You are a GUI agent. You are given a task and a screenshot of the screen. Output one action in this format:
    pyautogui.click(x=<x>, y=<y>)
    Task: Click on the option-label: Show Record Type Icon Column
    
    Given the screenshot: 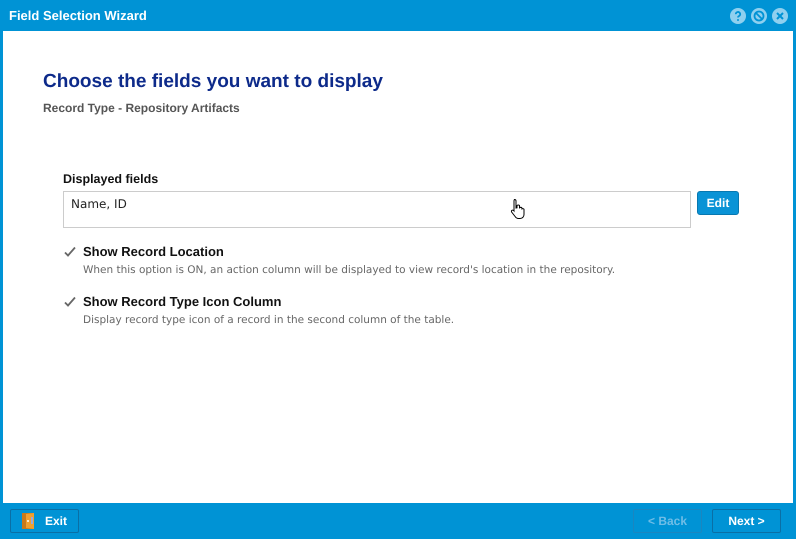 What is the action you would take?
    pyautogui.click(x=182, y=301)
    